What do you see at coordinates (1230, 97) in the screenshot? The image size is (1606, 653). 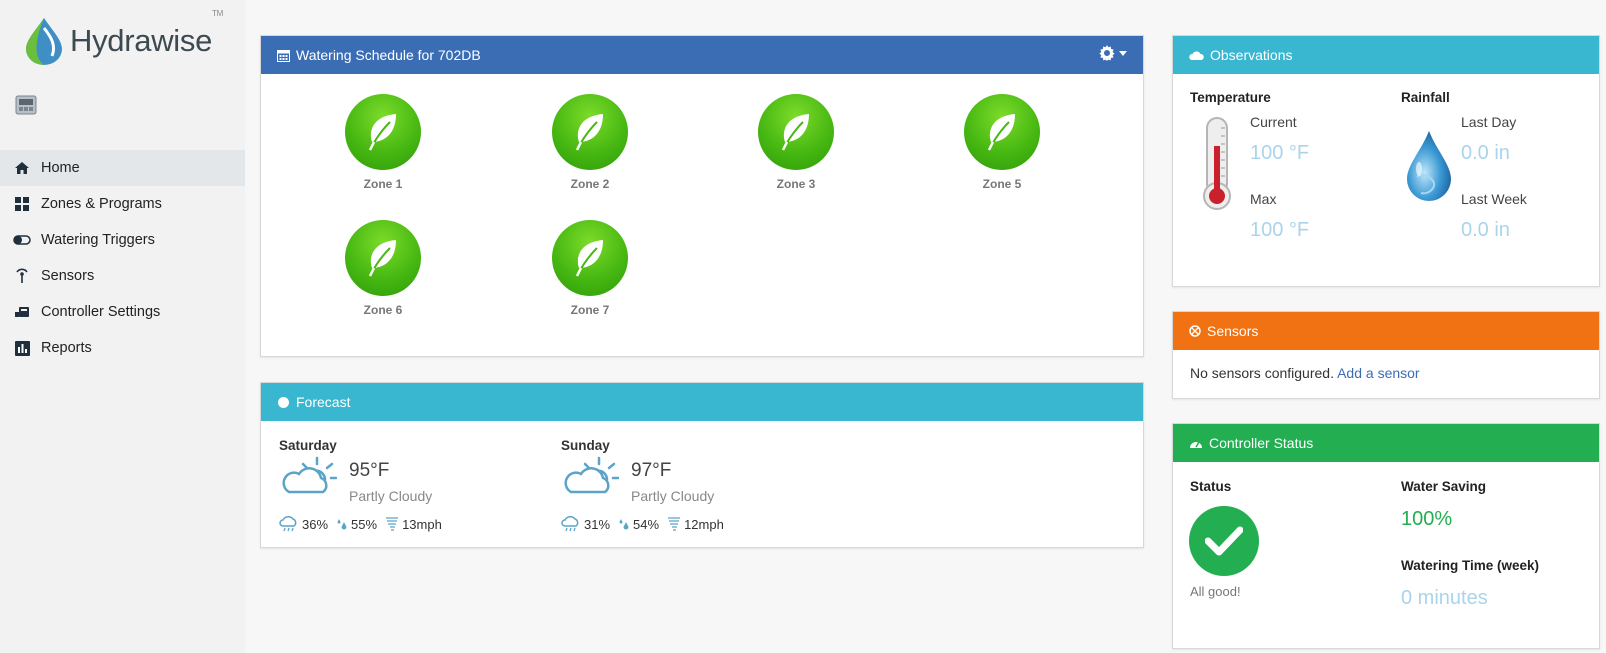 I see `temperature-title: Temperature` at bounding box center [1230, 97].